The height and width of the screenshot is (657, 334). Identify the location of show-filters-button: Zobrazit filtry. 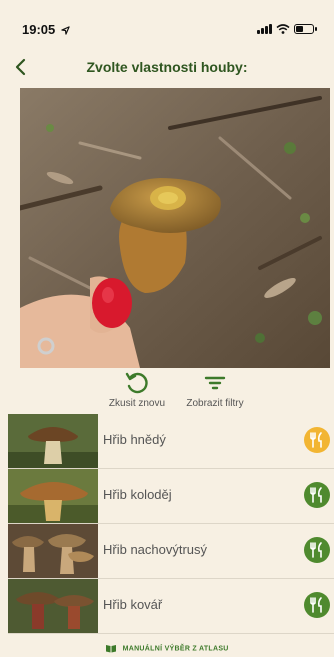
(215, 392).